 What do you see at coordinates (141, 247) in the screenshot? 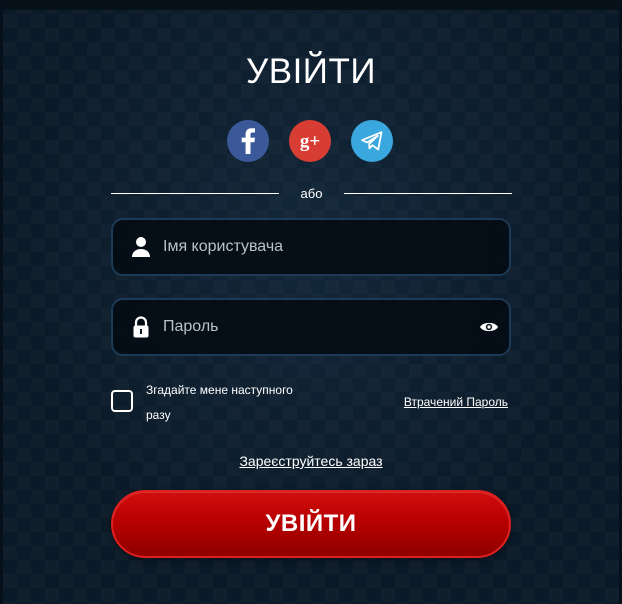
I see `user-icon` at bounding box center [141, 247].